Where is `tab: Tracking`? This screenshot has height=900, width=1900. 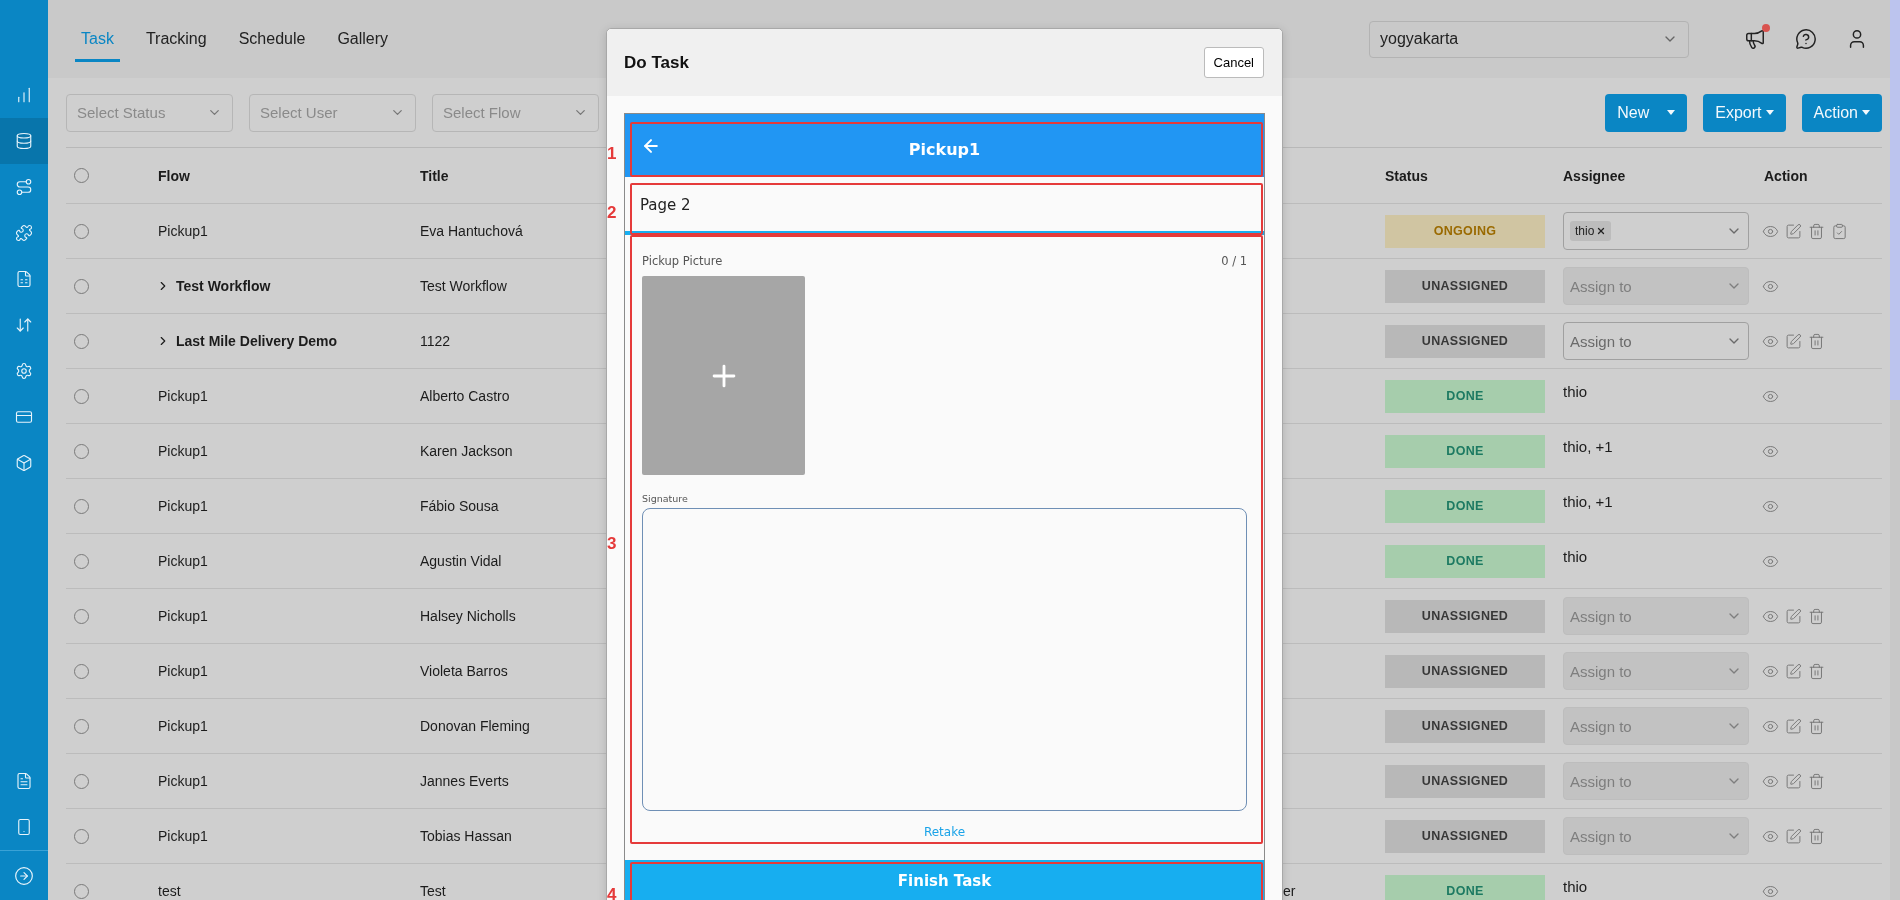 tab: Tracking is located at coordinates (176, 37).